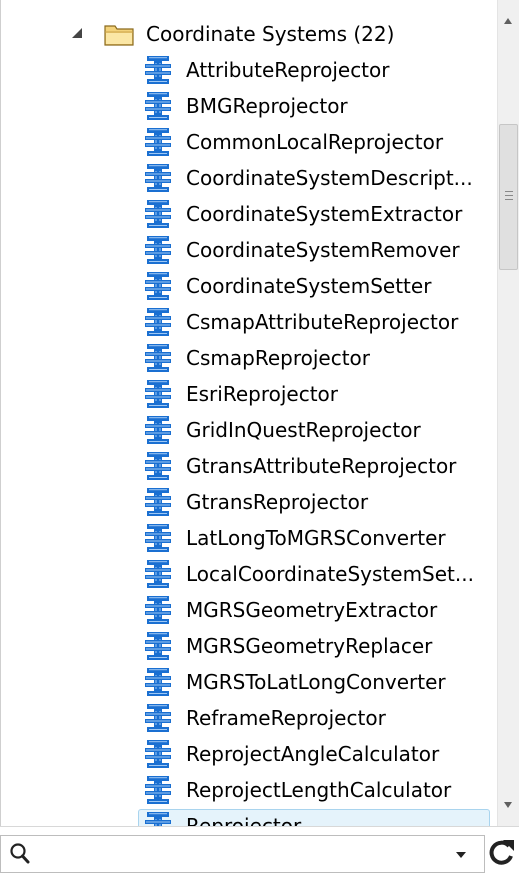 The height and width of the screenshot is (878, 519). What do you see at coordinates (277, 502) in the screenshot?
I see `tree-item-label: GtransReprojector` at bounding box center [277, 502].